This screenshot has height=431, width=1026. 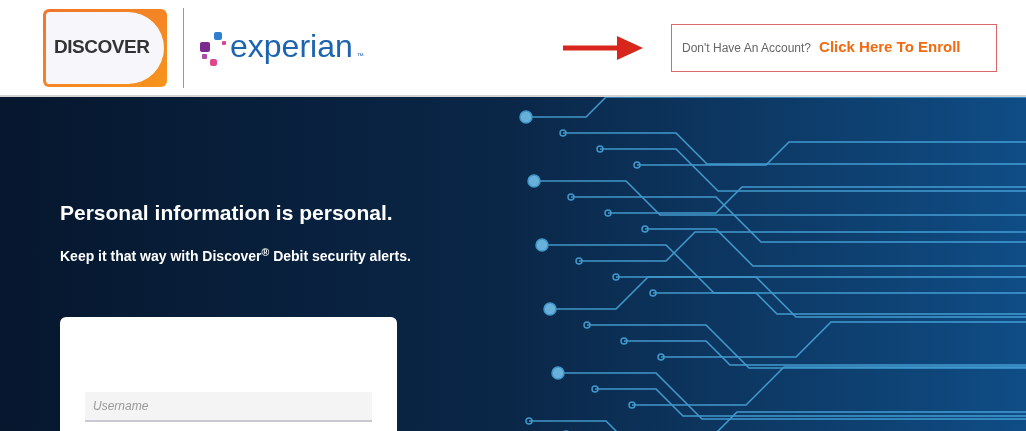 I want to click on hero-subtitle: Keep it that way with Discover$^{®}$ Debit security alerts., so click(x=236, y=256).